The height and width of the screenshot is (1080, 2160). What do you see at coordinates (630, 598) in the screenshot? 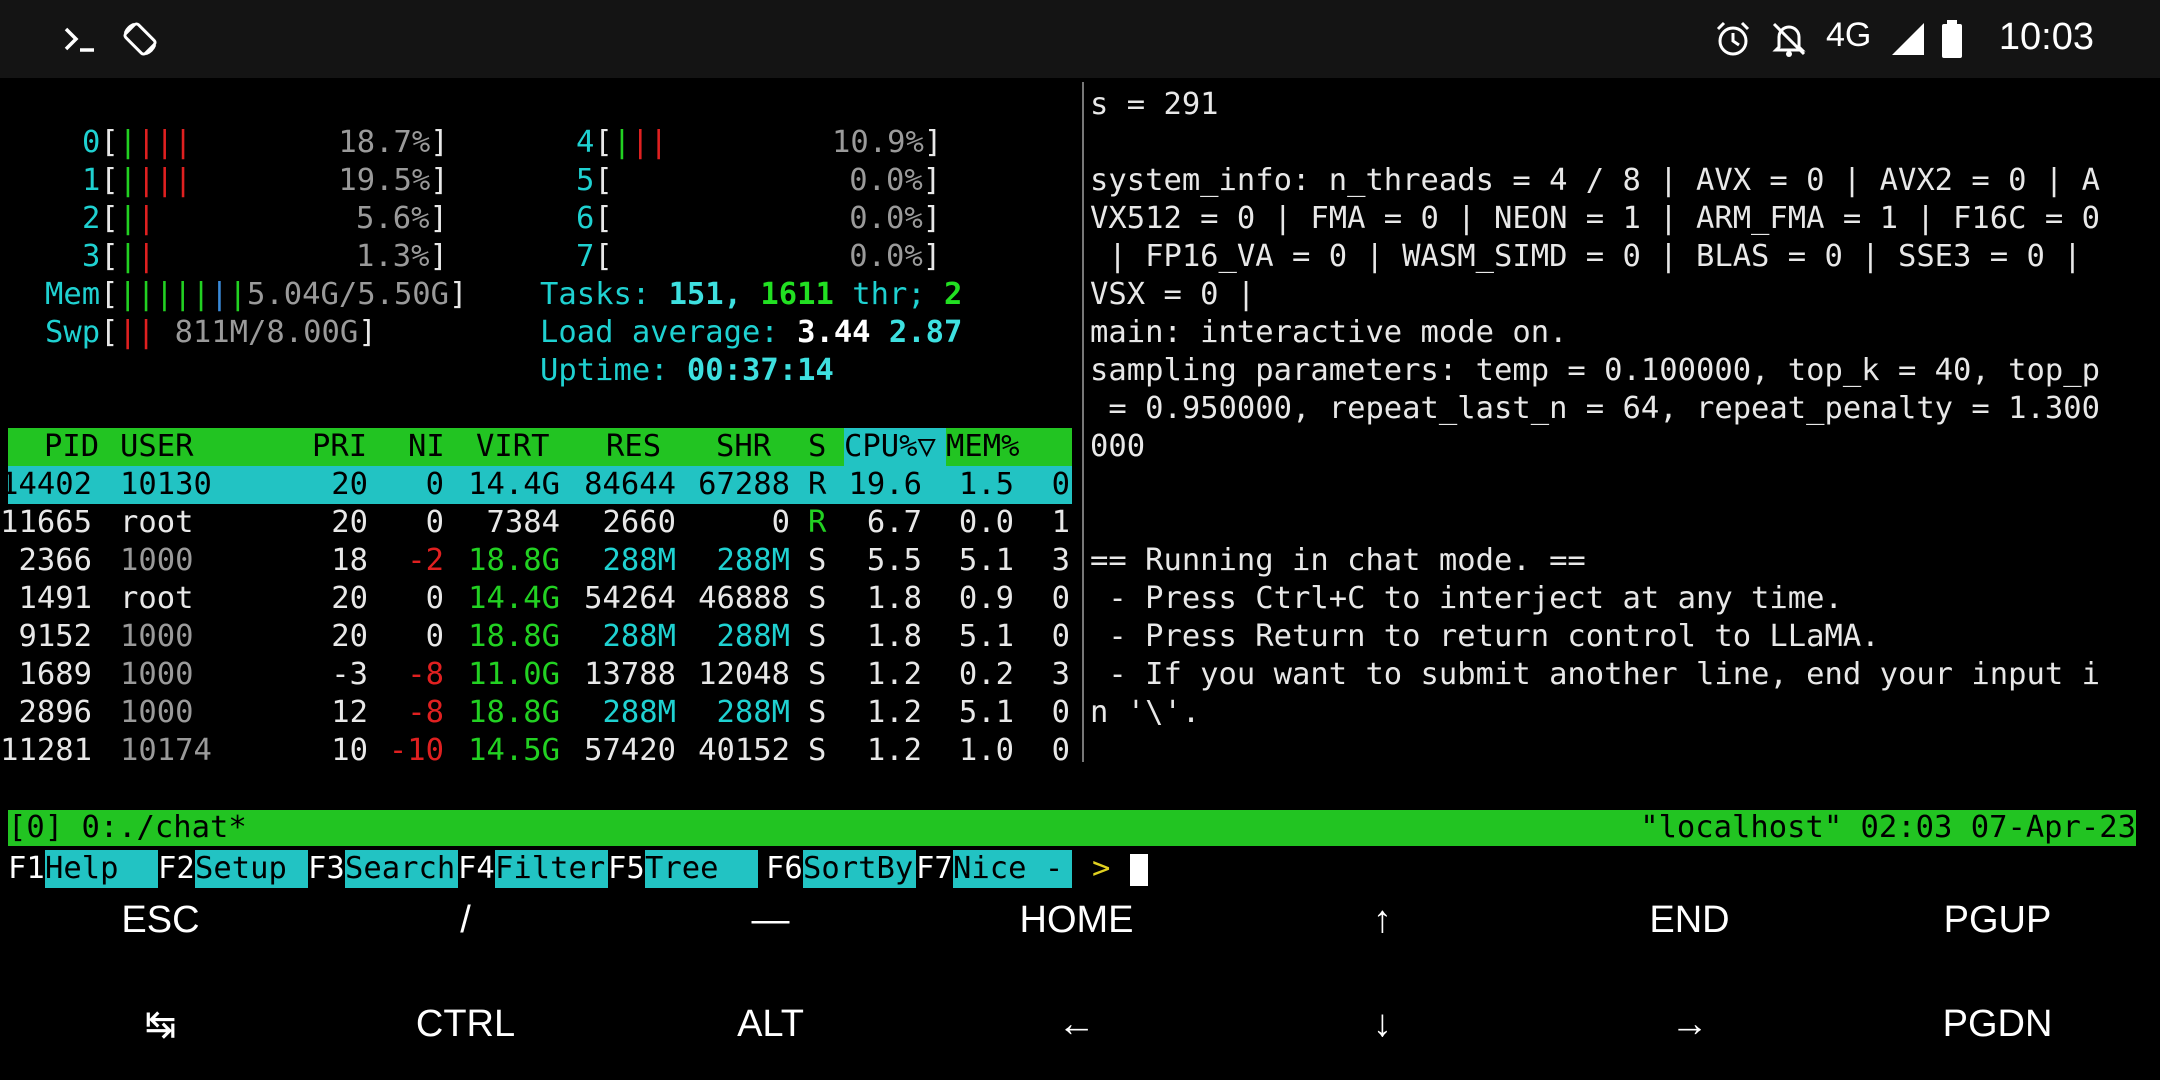
I see `table-cell: 54264` at bounding box center [630, 598].